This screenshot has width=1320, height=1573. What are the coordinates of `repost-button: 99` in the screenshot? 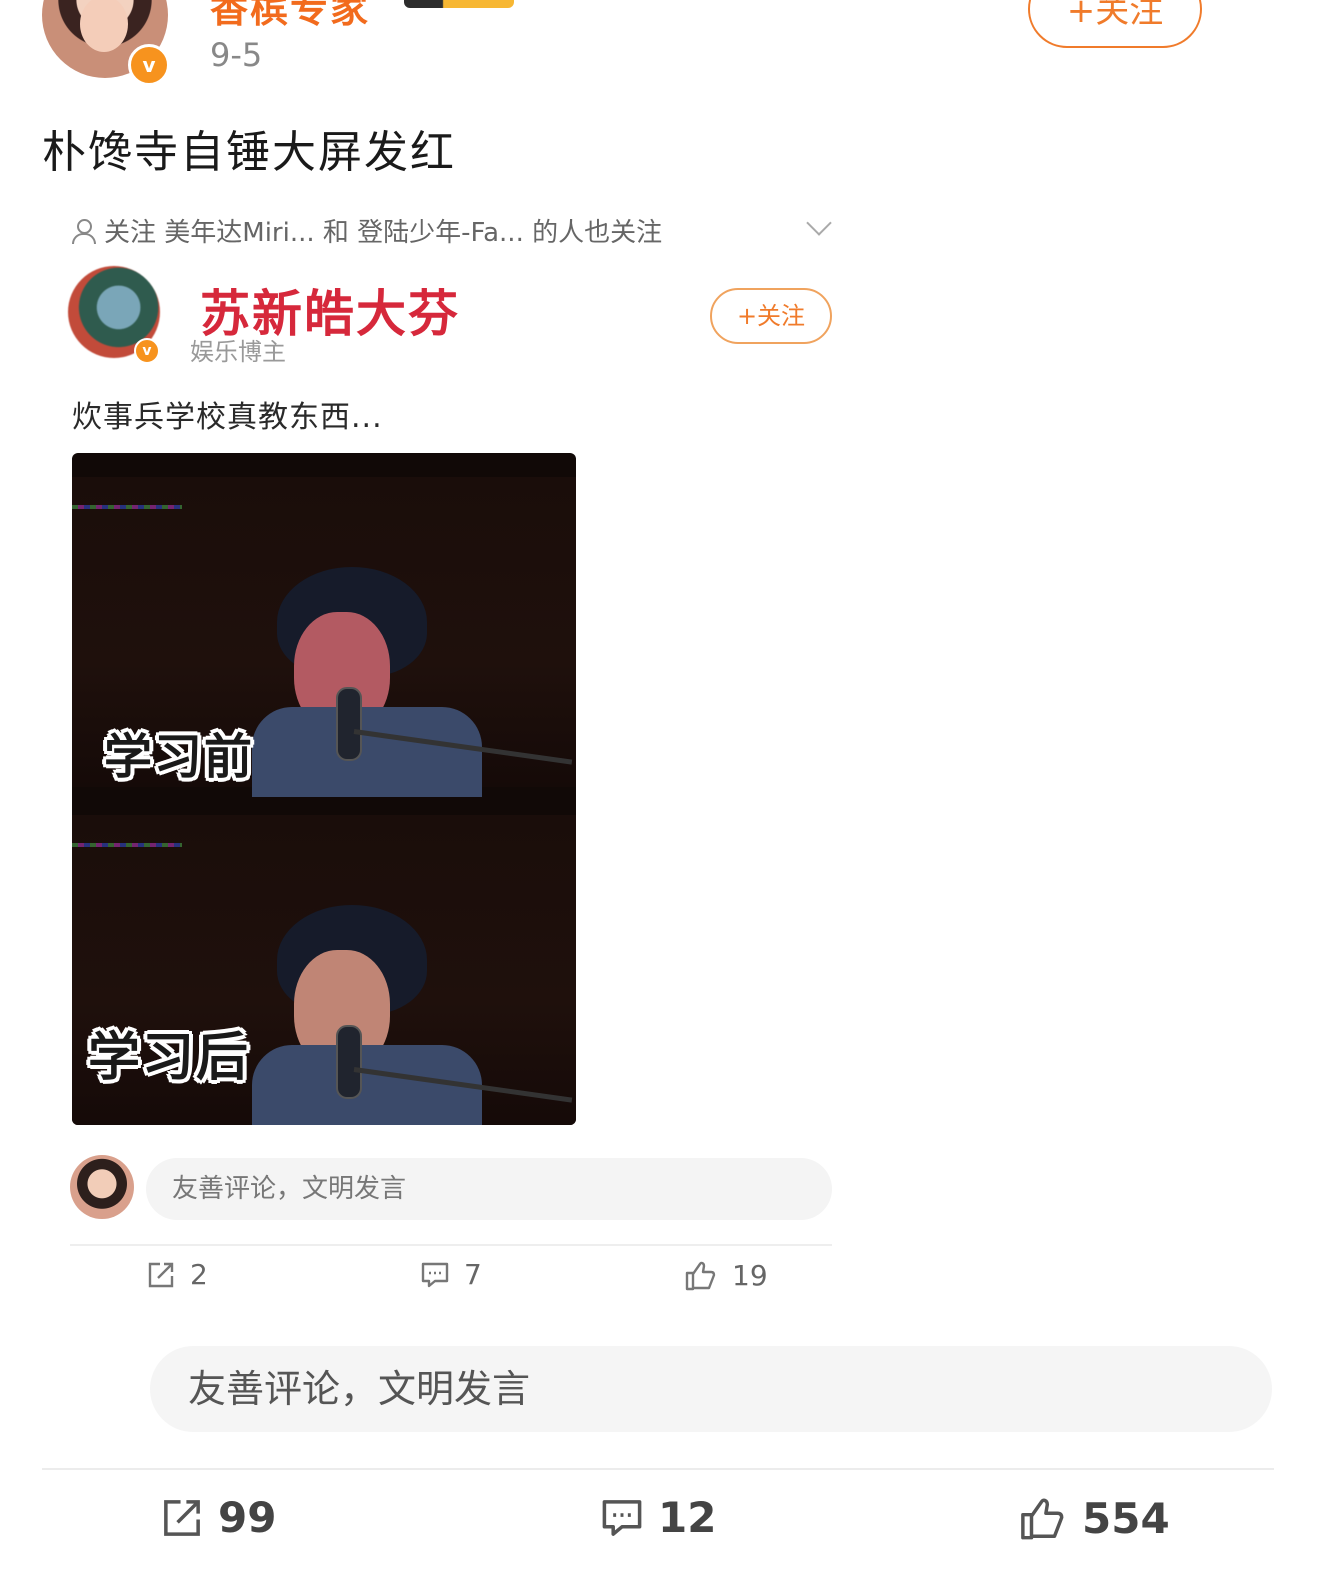 It's located at (218, 1518).